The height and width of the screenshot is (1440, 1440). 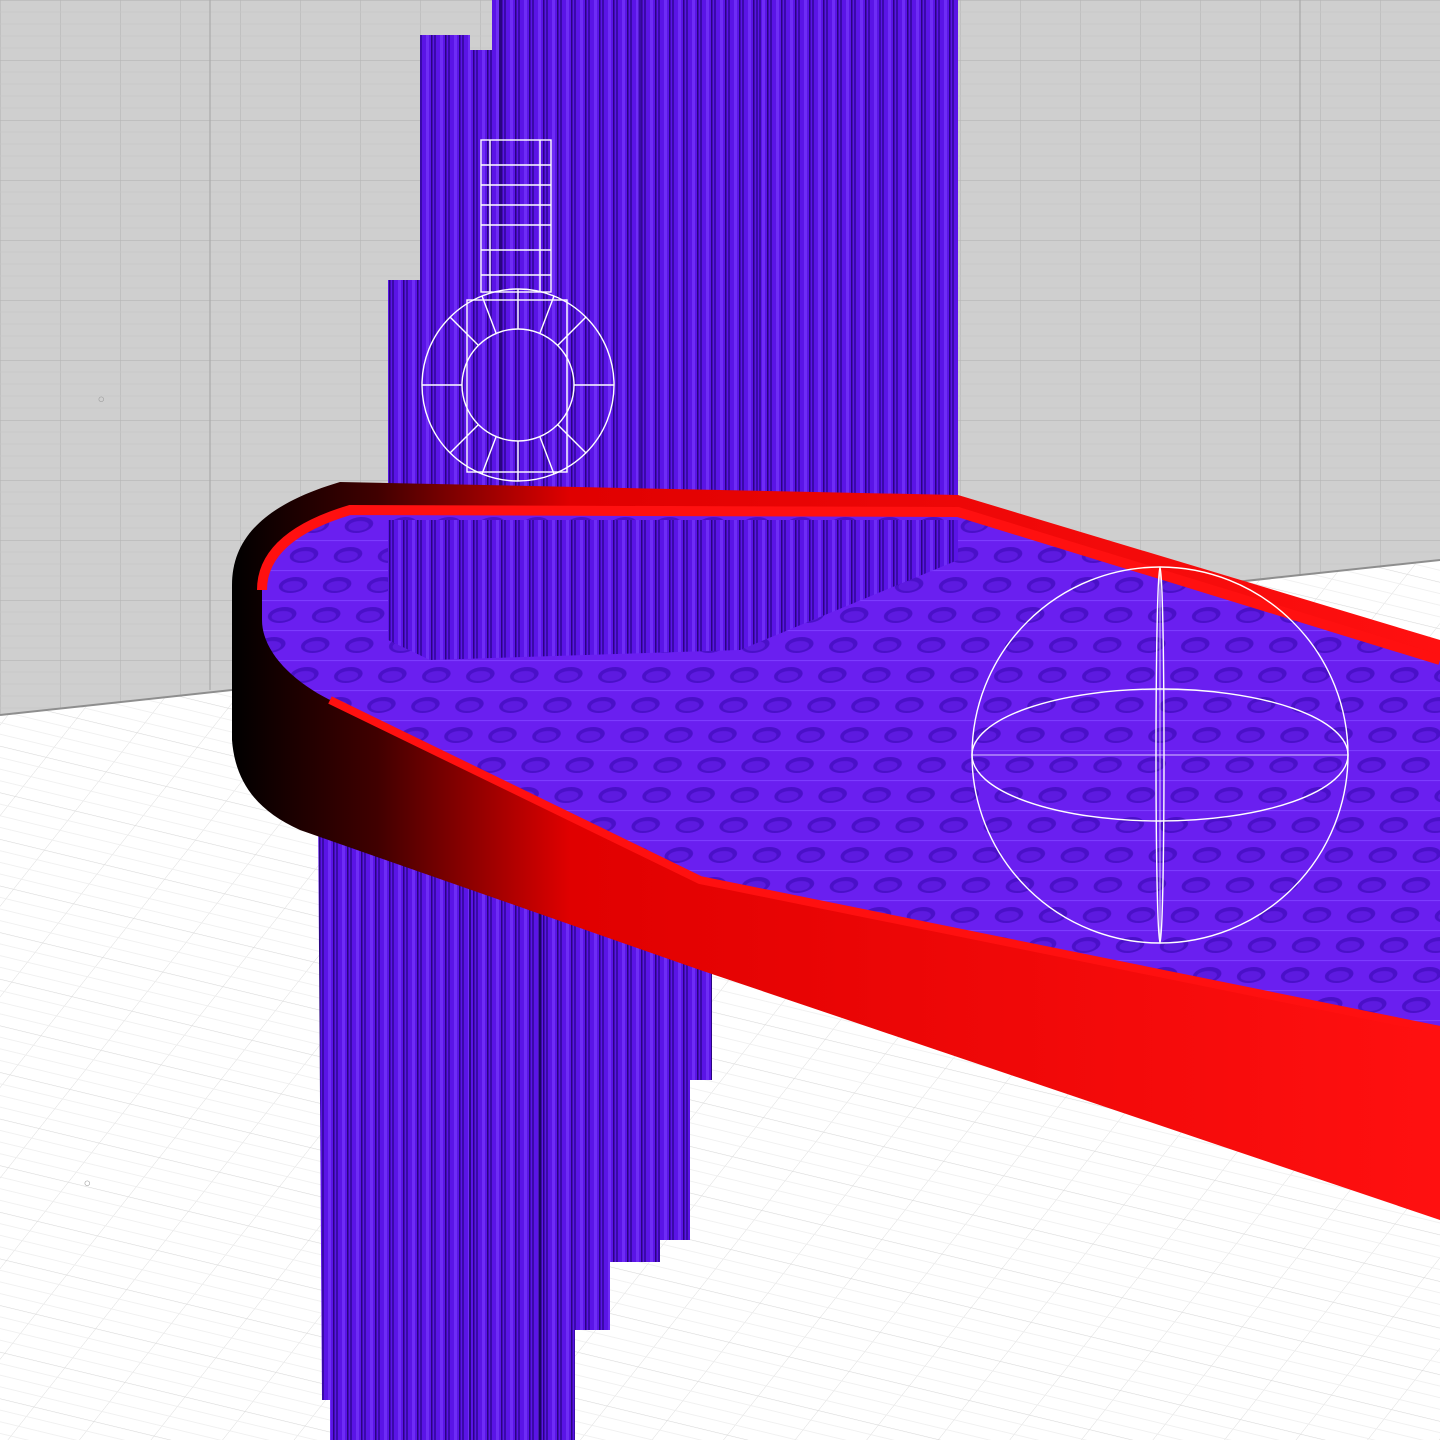 What do you see at coordinates (101, 400) in the screenshot?
I see `wall-grid-marker: ◦` at bounding box center [101, 400].